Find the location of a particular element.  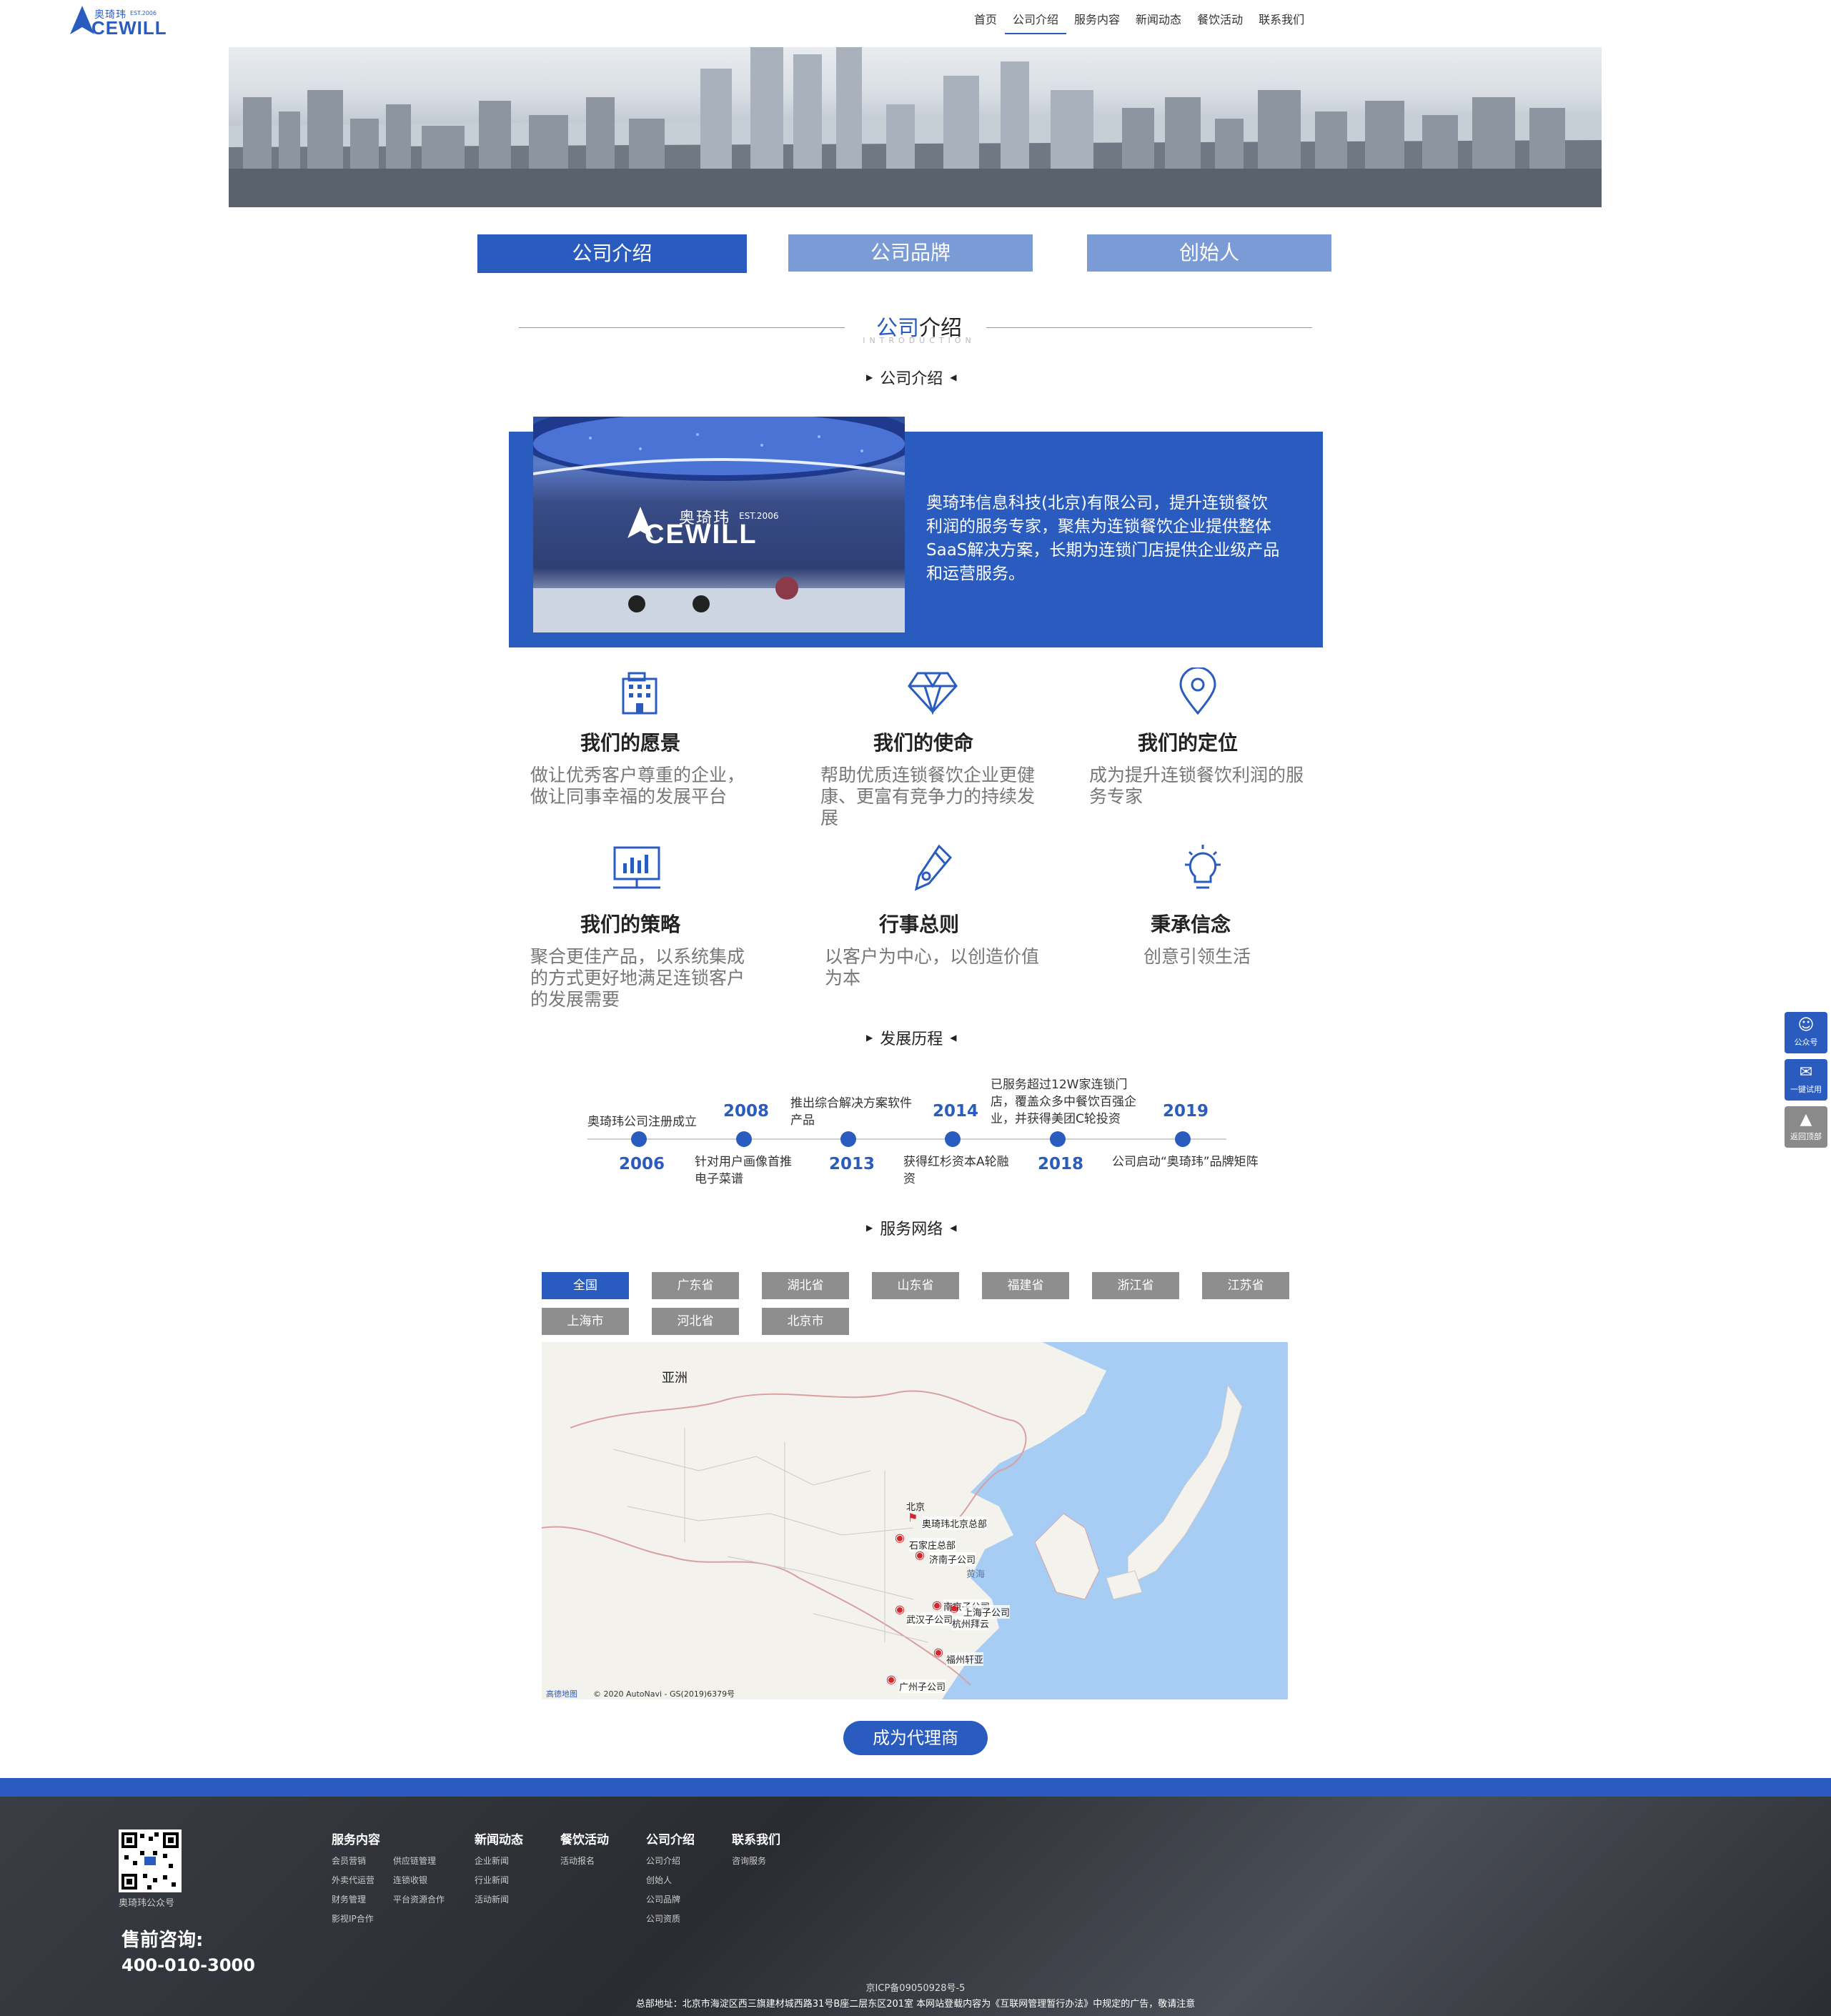

region-zhejiang: 浙江省 is located at coordinates (1135, 1285).